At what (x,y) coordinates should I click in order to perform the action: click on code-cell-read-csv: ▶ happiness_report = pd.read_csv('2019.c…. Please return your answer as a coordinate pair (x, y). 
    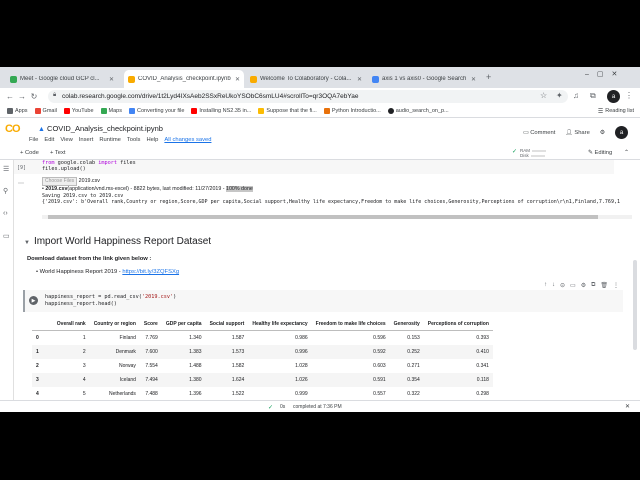
    Looking at the image, I should click on (323, 301).